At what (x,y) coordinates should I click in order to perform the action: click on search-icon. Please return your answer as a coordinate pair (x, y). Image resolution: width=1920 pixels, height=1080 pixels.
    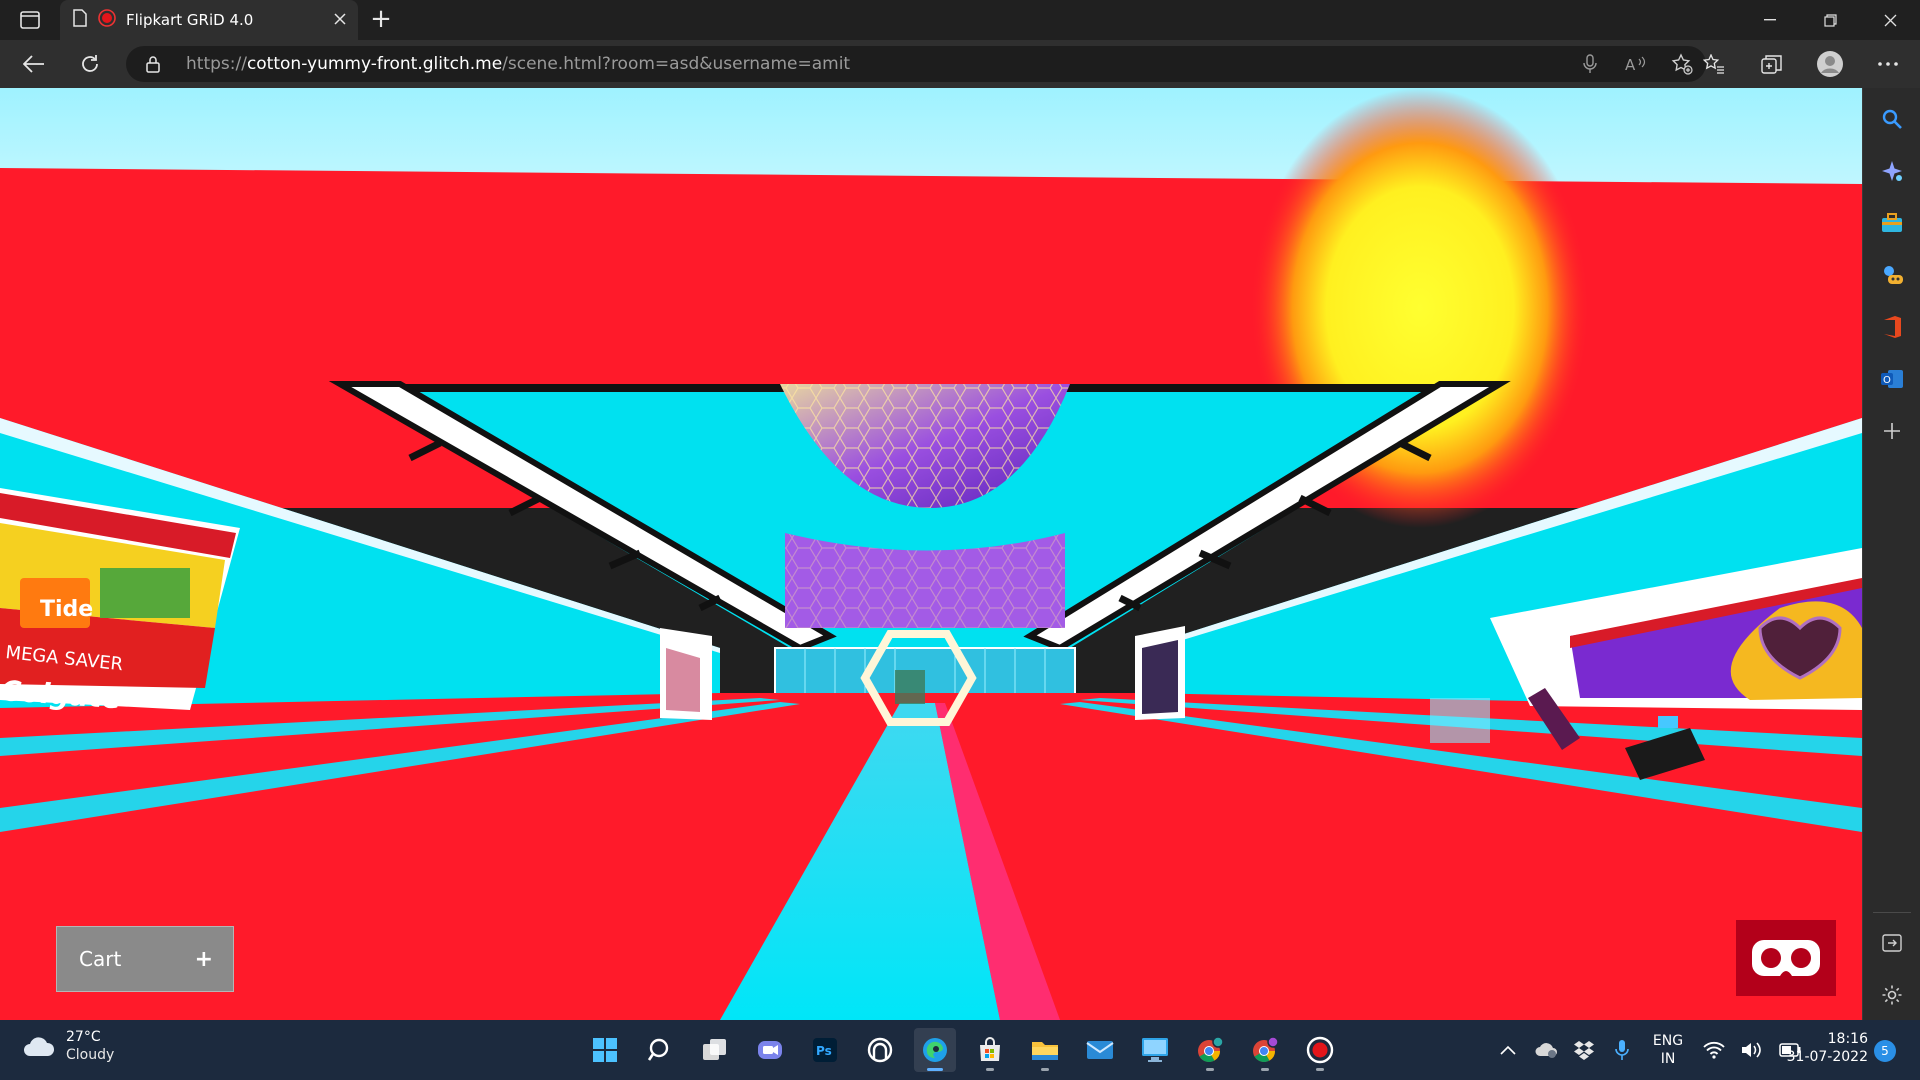
    Looking at the image, I should click on (1892, 119).